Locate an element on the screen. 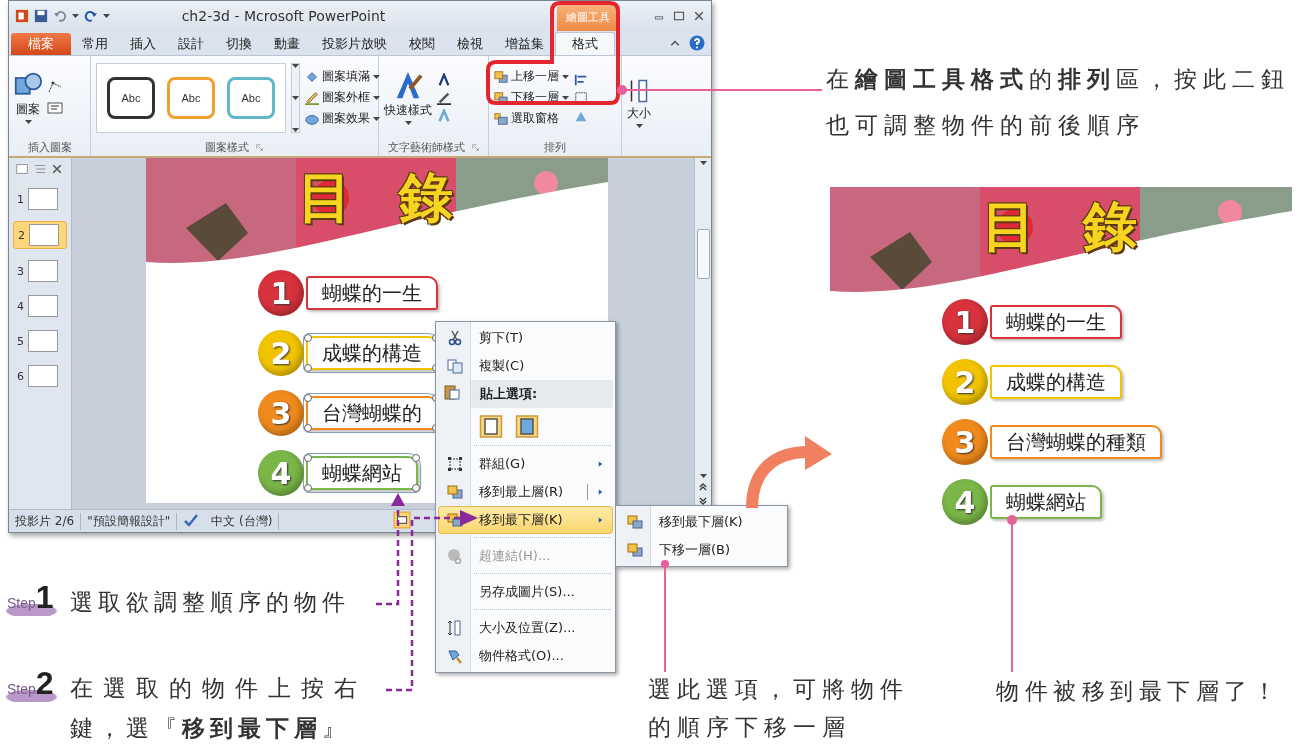  ribbon-tab: 設計 is located at coordinates (191, 44).